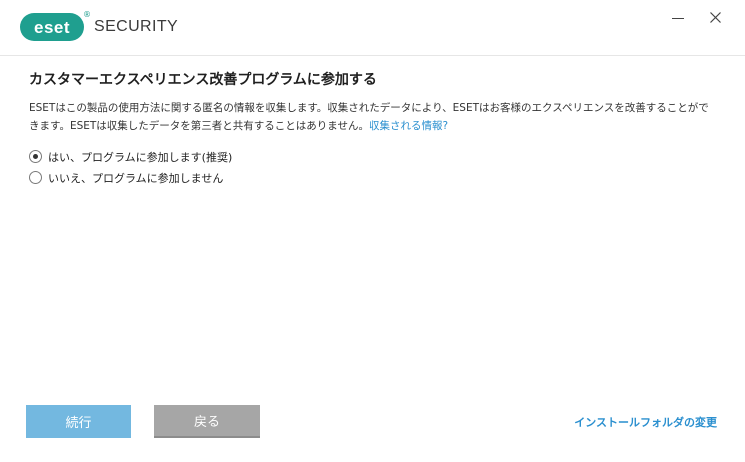 This screenshot has height=462, width=745. I want to click on eset-logo-badge: eset ®, so click(55, 25).